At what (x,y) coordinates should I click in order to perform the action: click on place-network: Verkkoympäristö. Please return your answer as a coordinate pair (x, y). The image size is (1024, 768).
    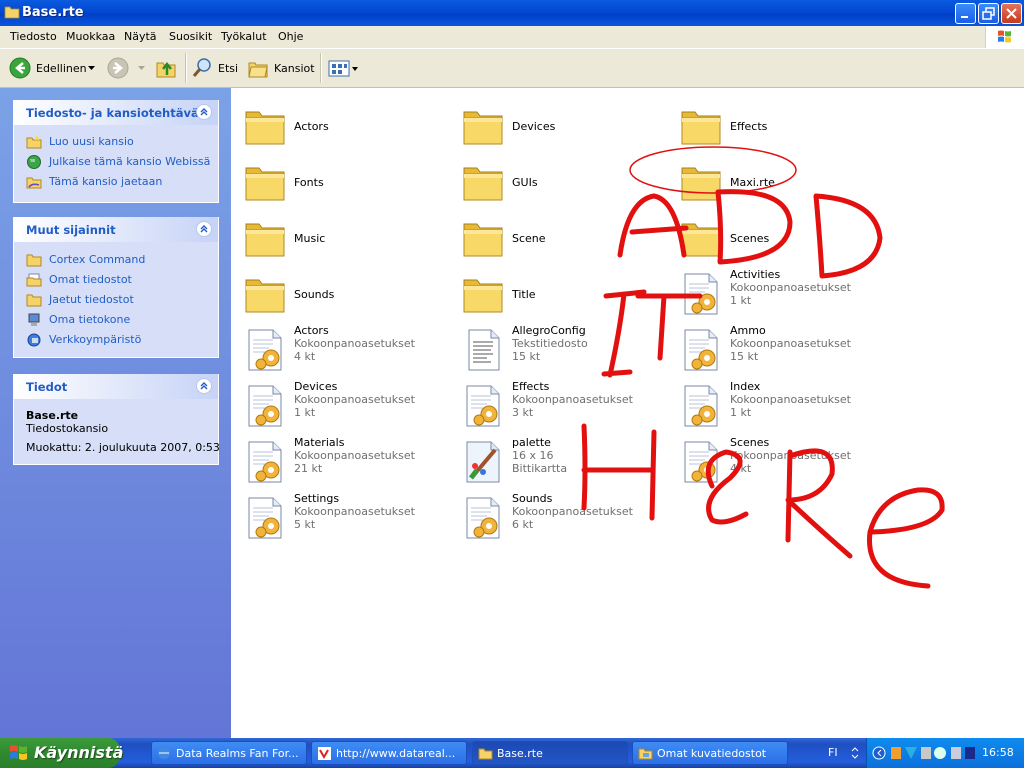
    Looking at the image, I should click on (116, 340).